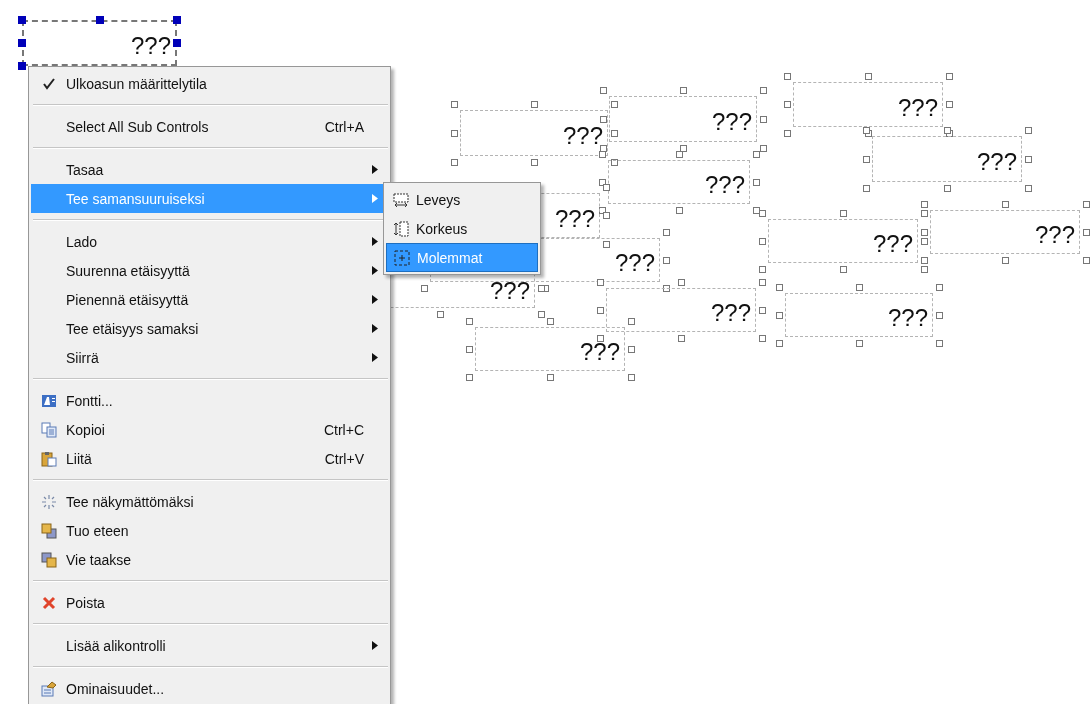  What do you see at coordinates (209, 530) in the screenshot?
I see `menu-item: Tuo eteen` at bounding box center [209, 530].